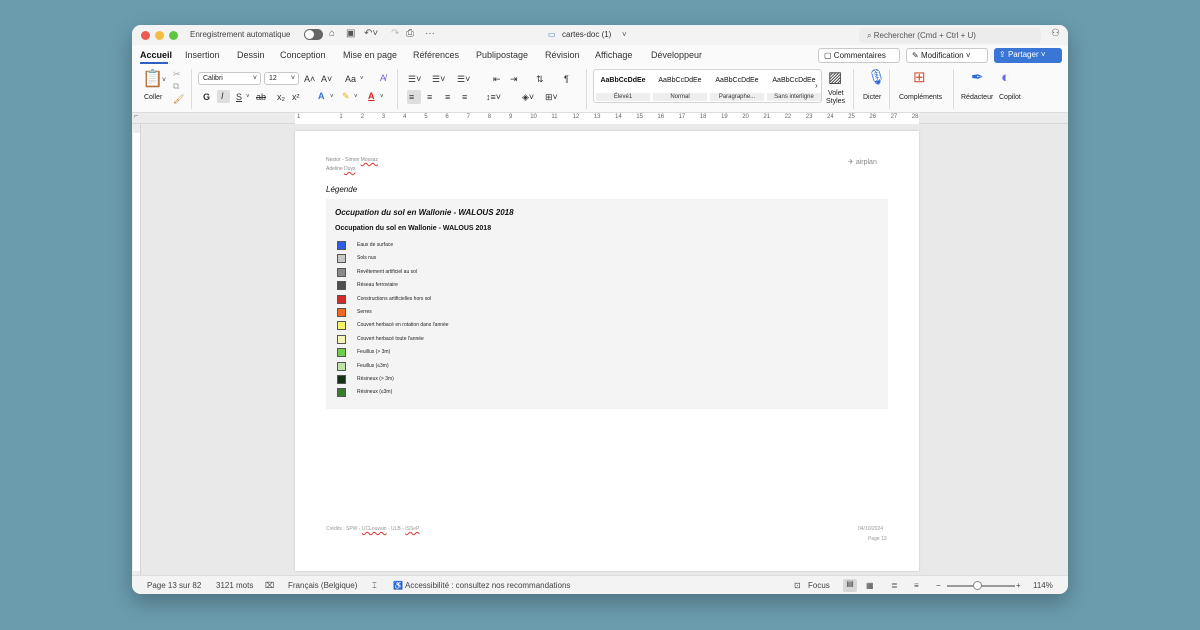 This screenshot has height=630, width=1200. I want to click on paragraph-mark-icon: ¶, so click(566, 79).